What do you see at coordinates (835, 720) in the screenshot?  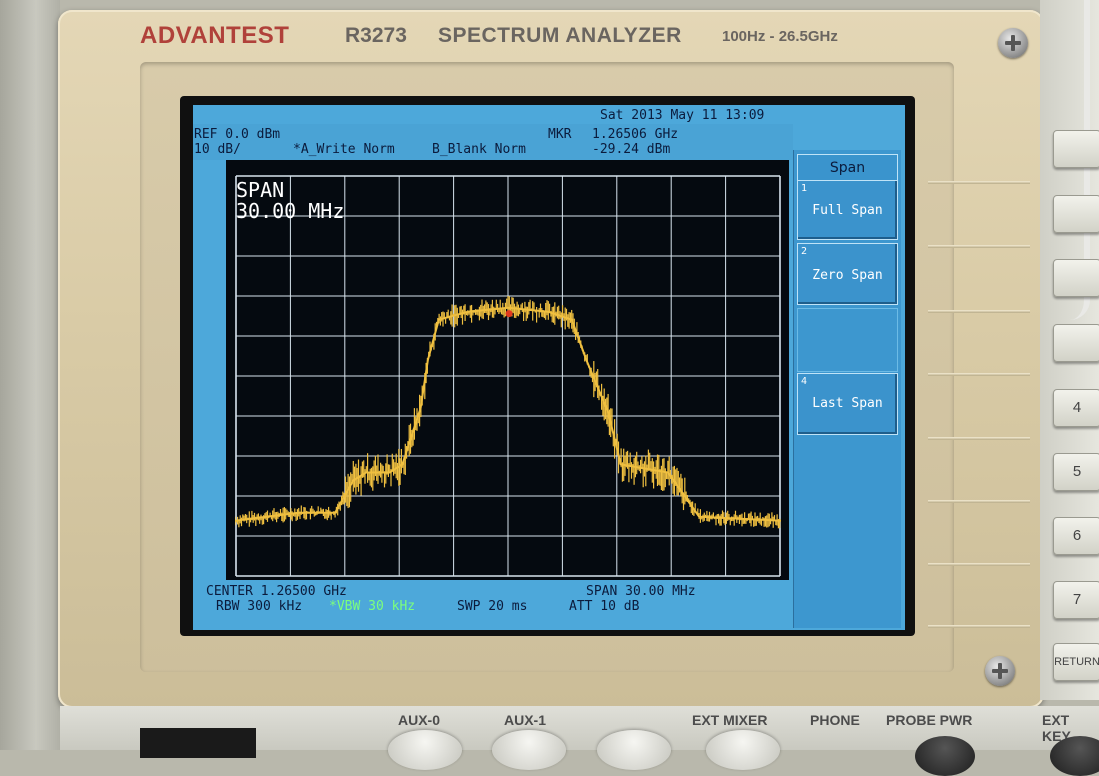 I see `phone-label: PHONE` at bounding box center [835, 720].